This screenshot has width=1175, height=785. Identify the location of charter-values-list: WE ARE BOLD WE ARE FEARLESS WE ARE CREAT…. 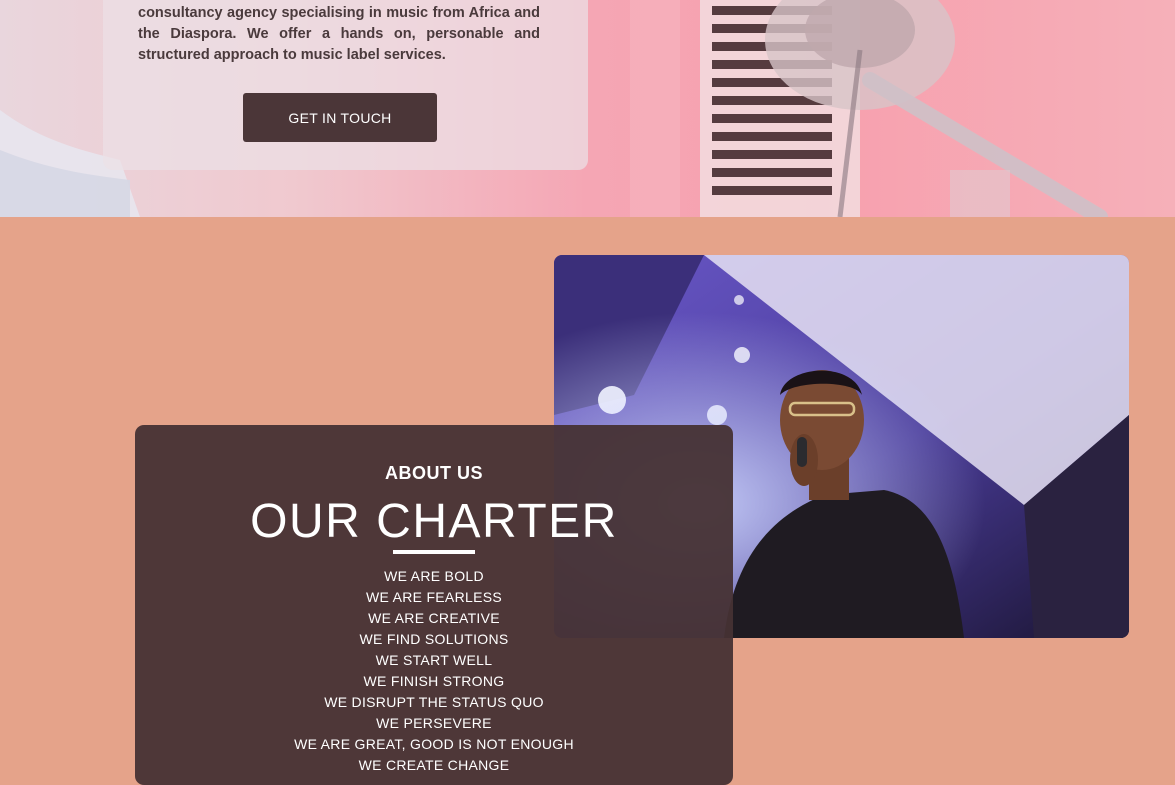
(434, 671).